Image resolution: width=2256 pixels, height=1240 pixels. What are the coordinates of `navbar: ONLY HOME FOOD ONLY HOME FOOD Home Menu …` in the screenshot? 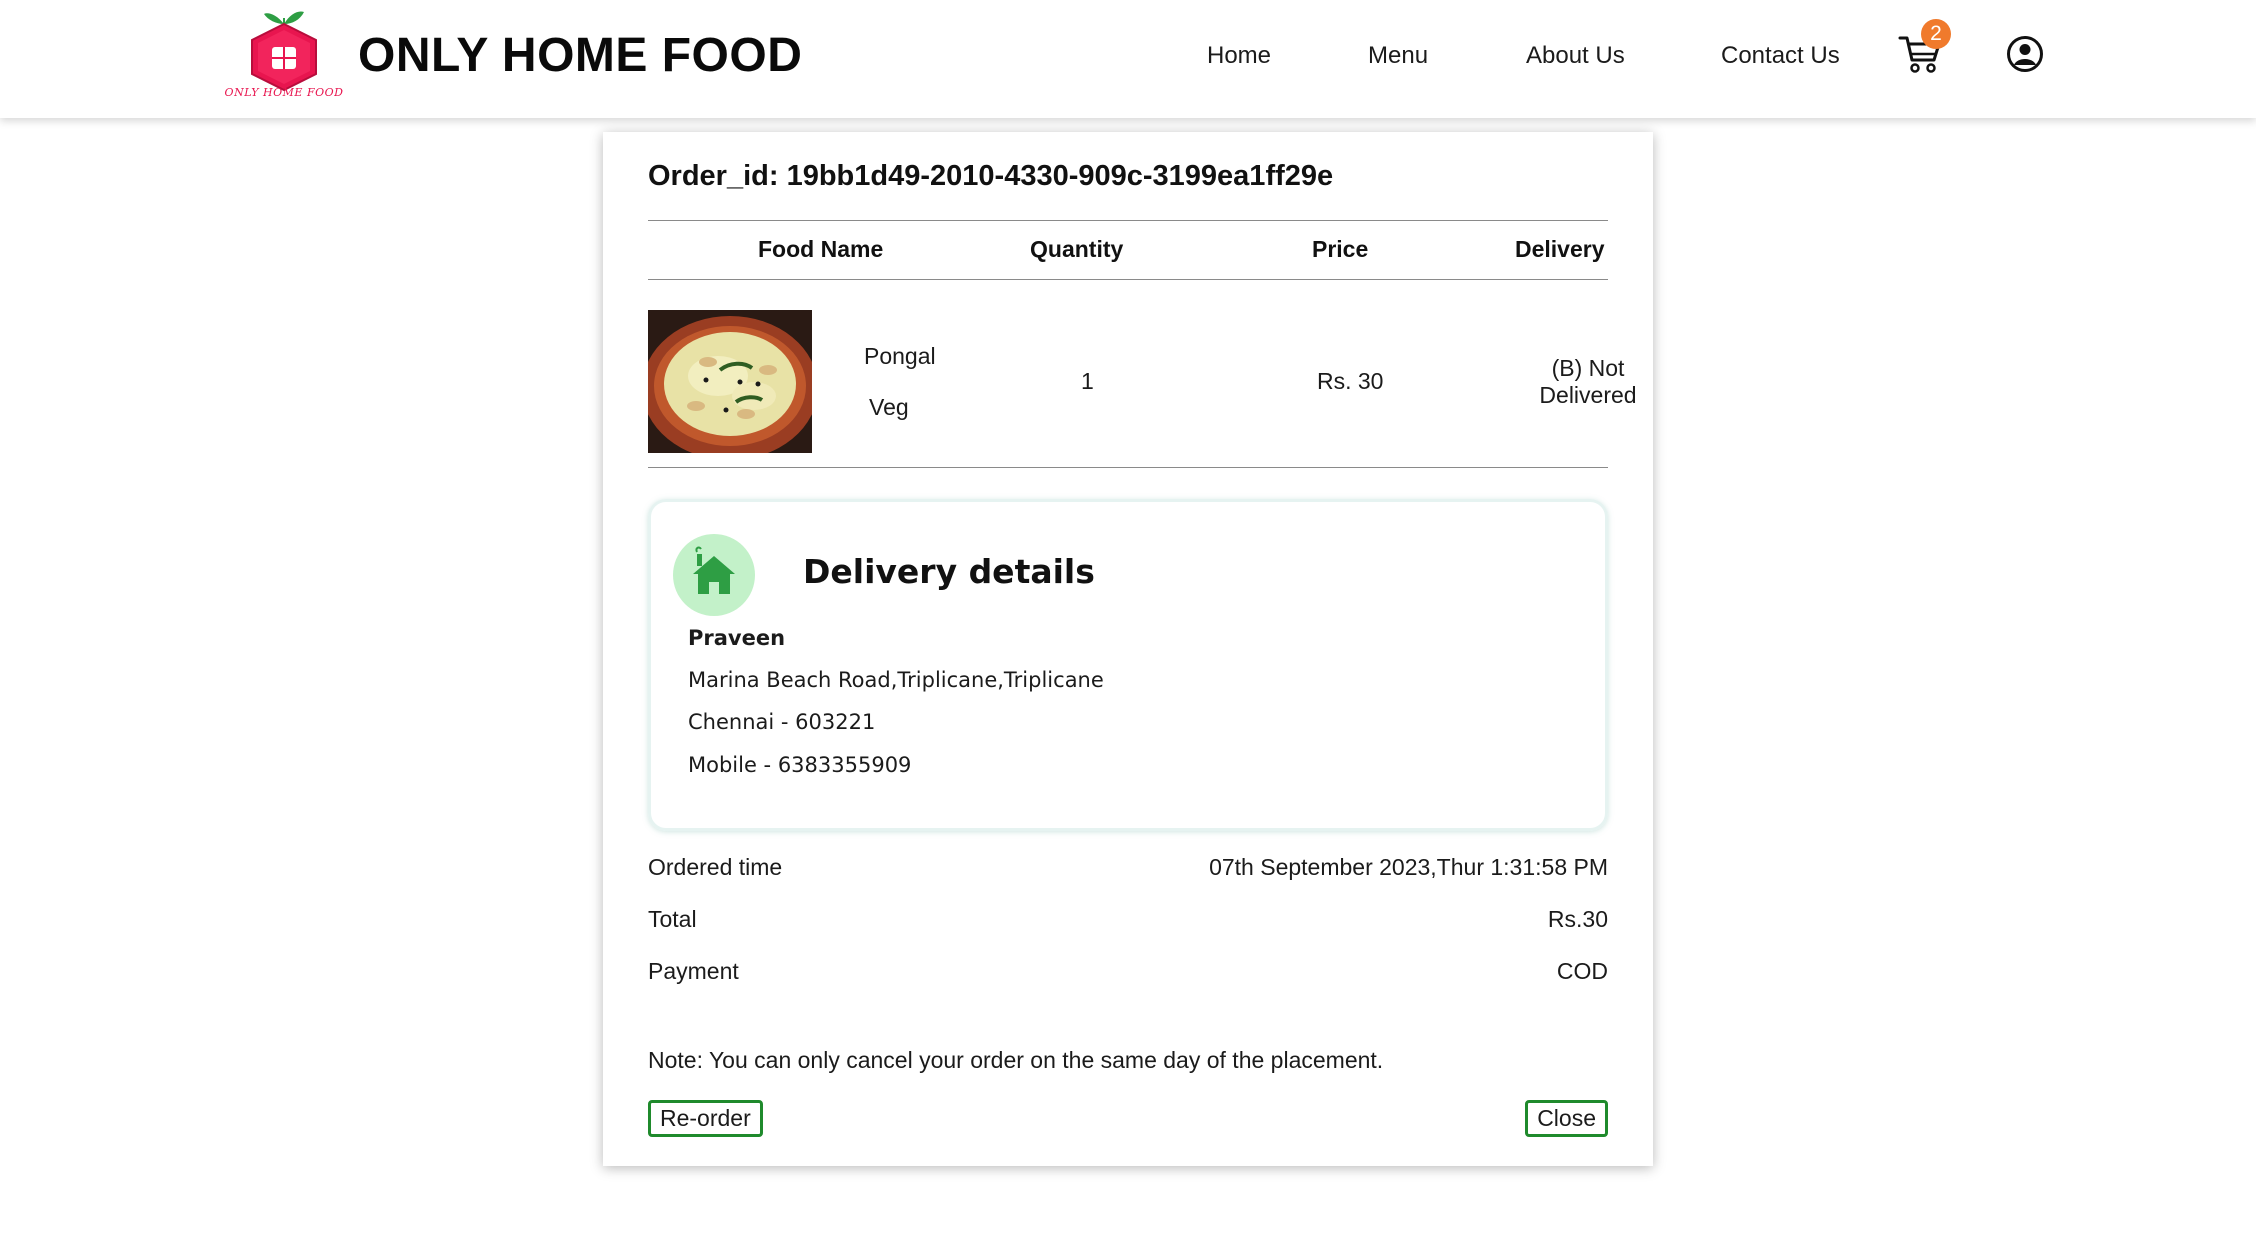 It's located at (1128, 59).